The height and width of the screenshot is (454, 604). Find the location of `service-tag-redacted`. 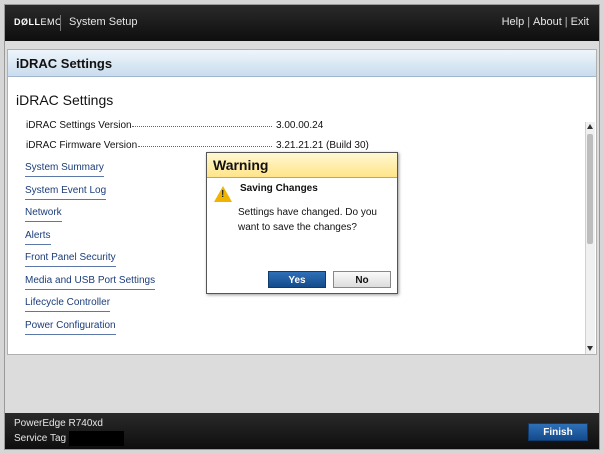

service-tag-redacted is located at coordinates (96, 438).